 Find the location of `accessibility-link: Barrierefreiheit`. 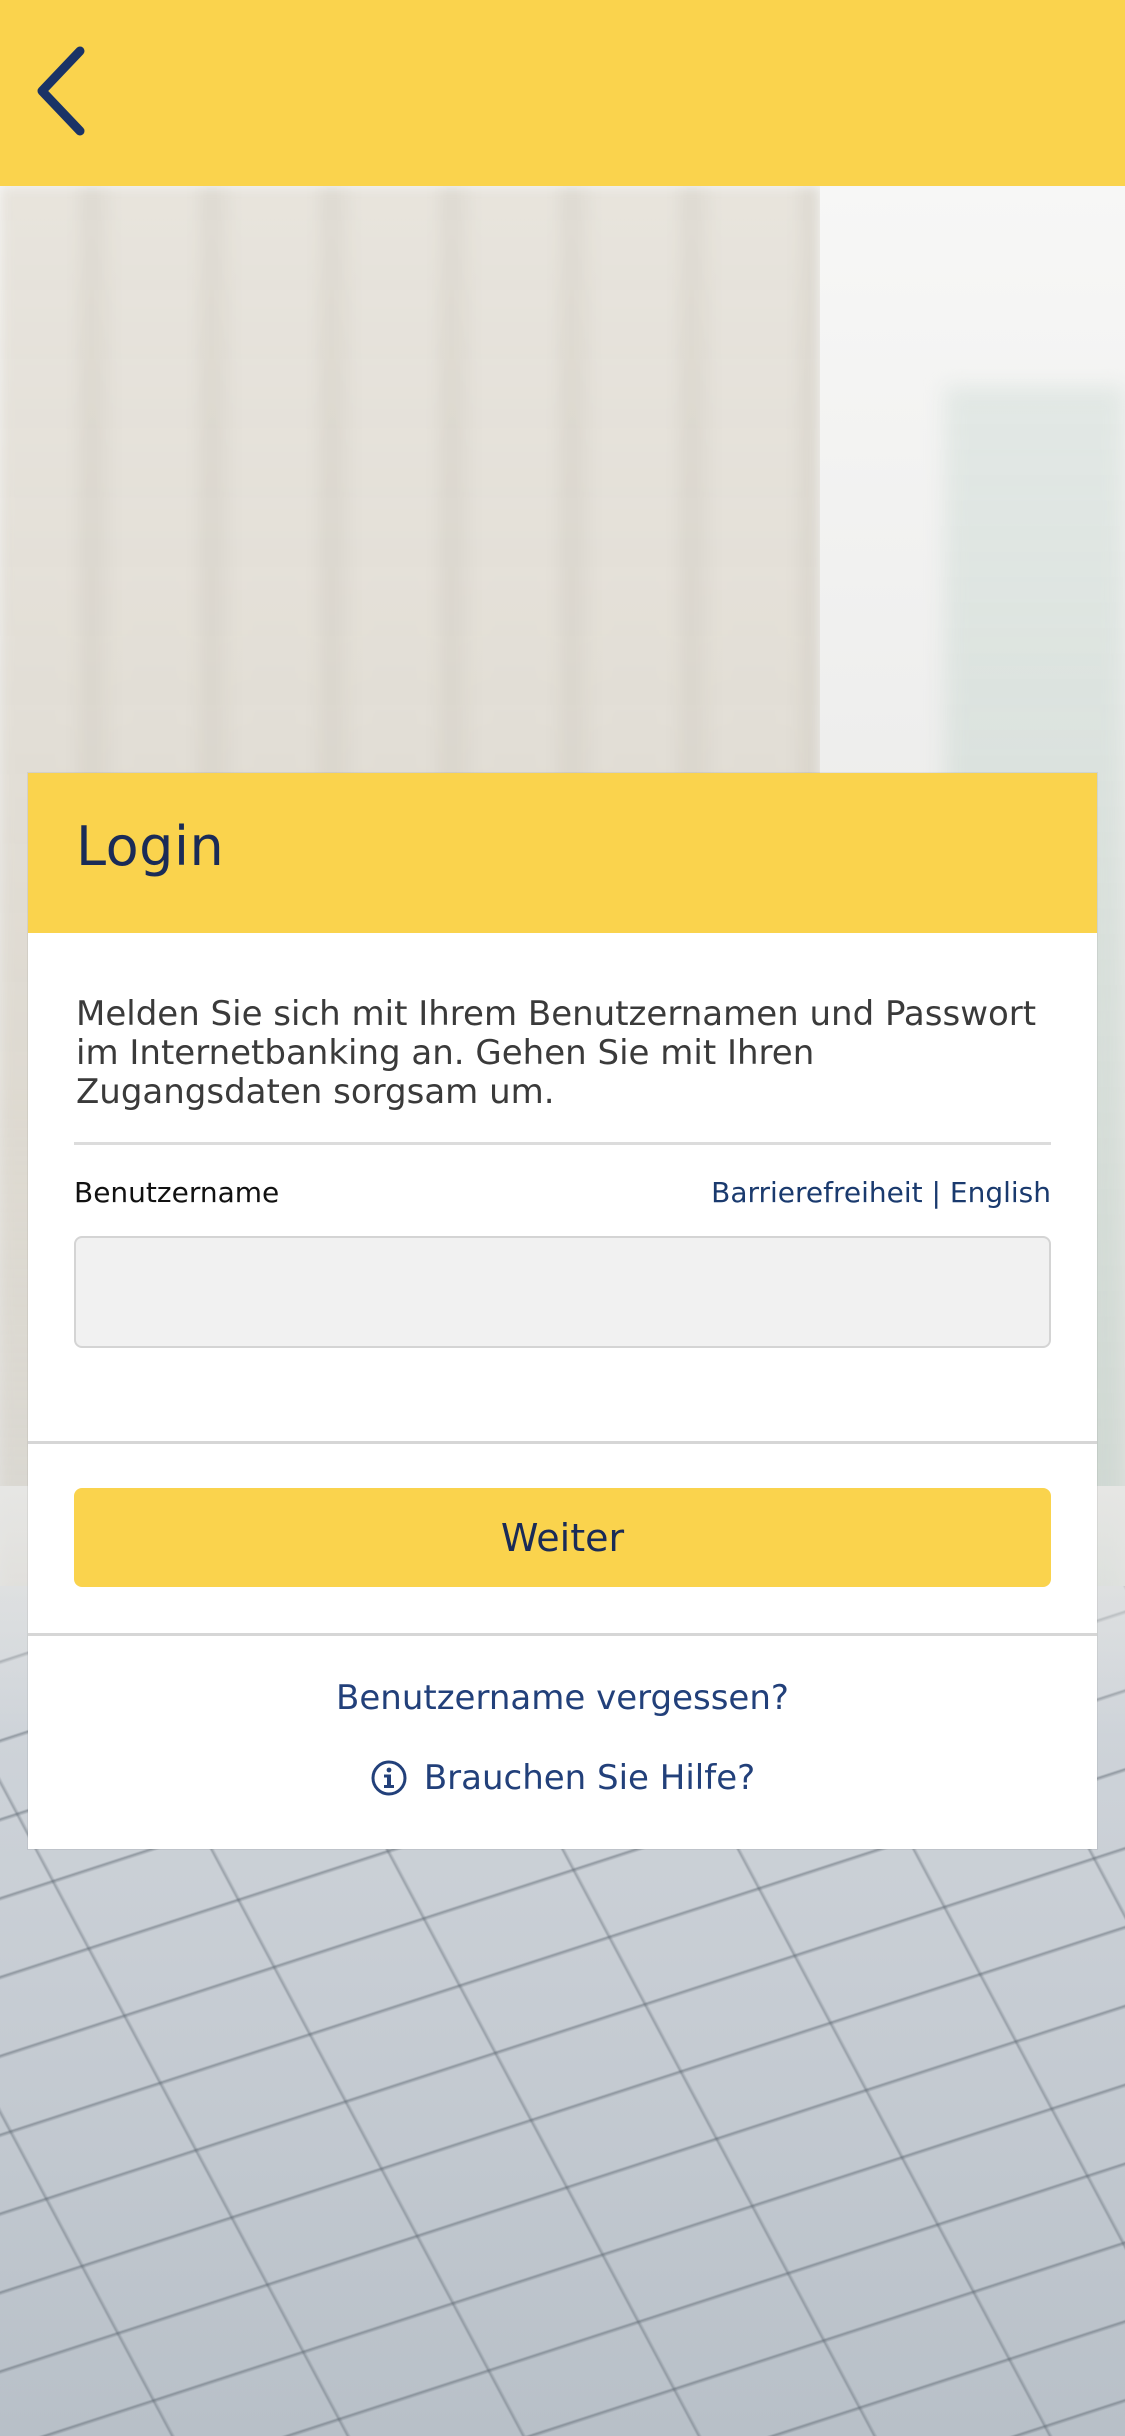

accessibility-link: Barrierefreiheit is located at coordinates (817, 1192).